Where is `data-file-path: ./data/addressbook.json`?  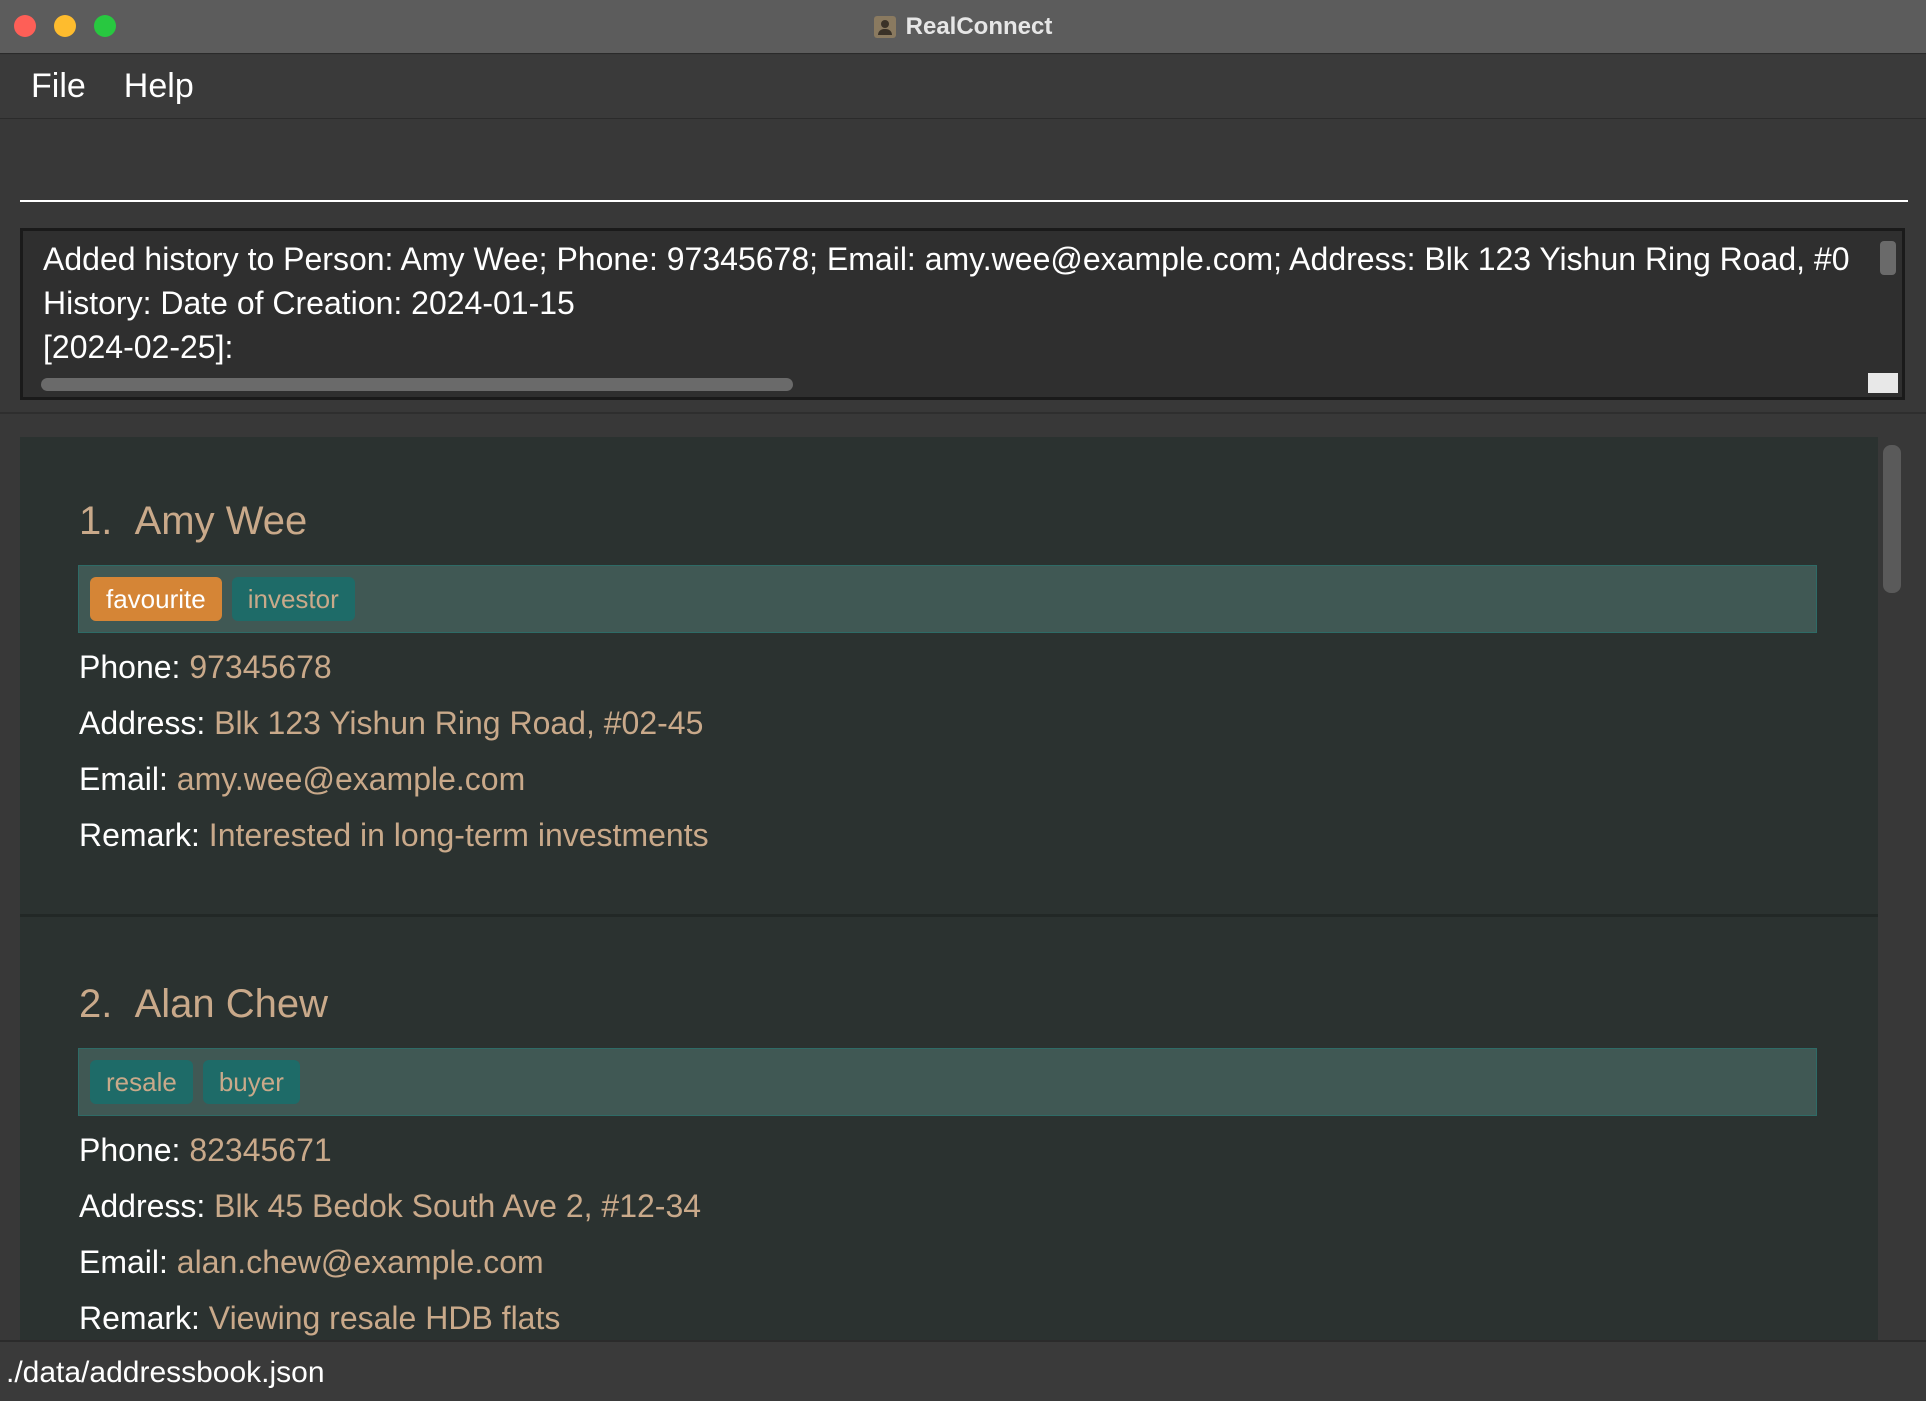
data-file-path: ./data/addressbook.json is located at coordinates (165, 1372).